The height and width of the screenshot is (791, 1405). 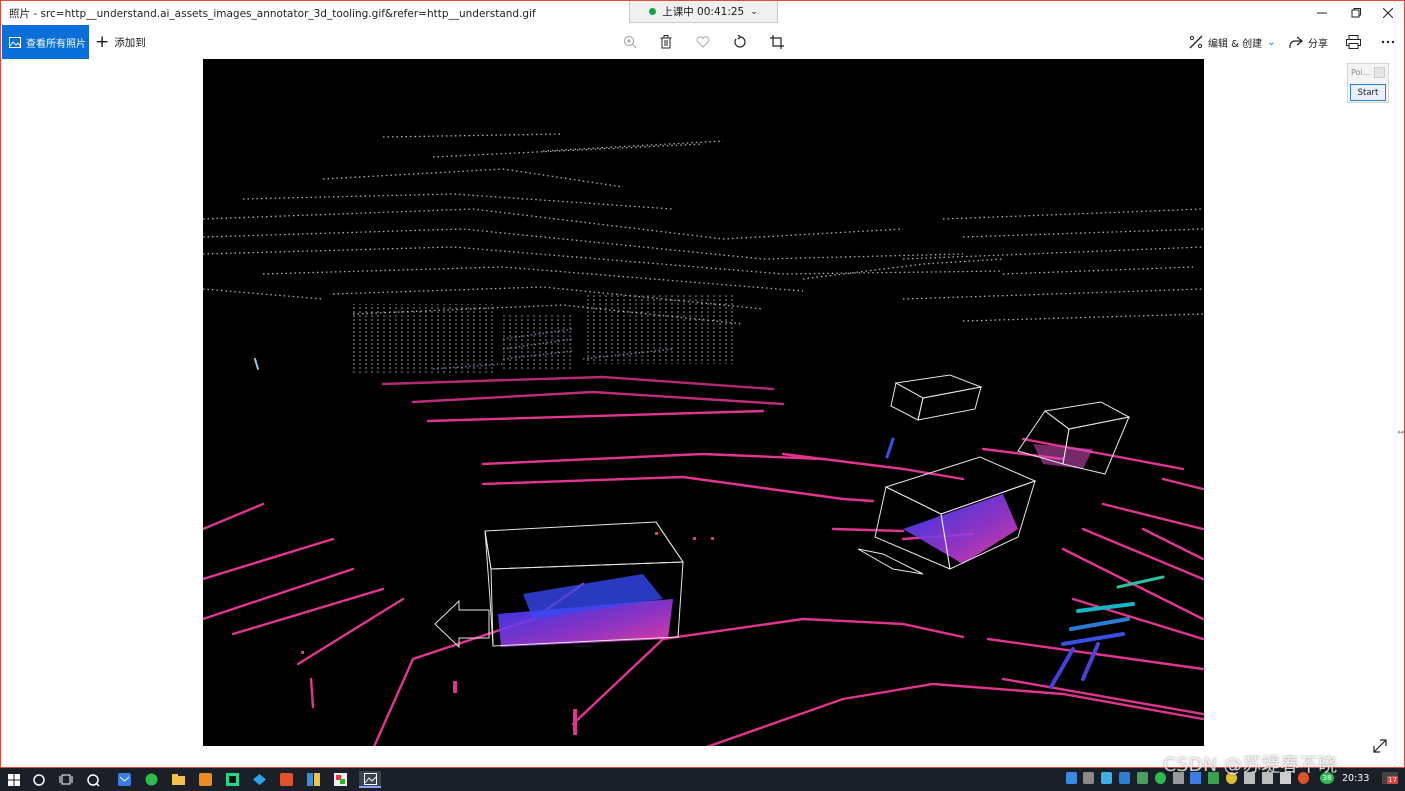 I want to click on expand-icon, so click(x=1380, y=746).